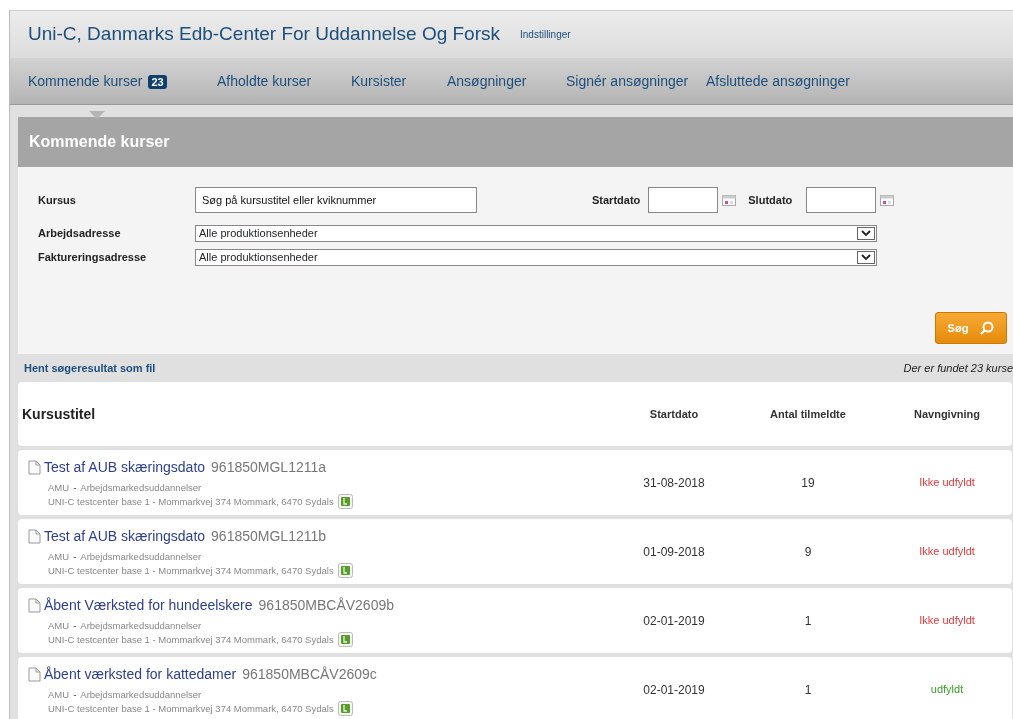 The image size is (1013, 719). What do you see at coordinates (264, 34) in the screenshot?
I see `site-title: Uni-C, Danmarks Edb-Center For Uddannelse Og Forsk` at bounding box center [264, 34].